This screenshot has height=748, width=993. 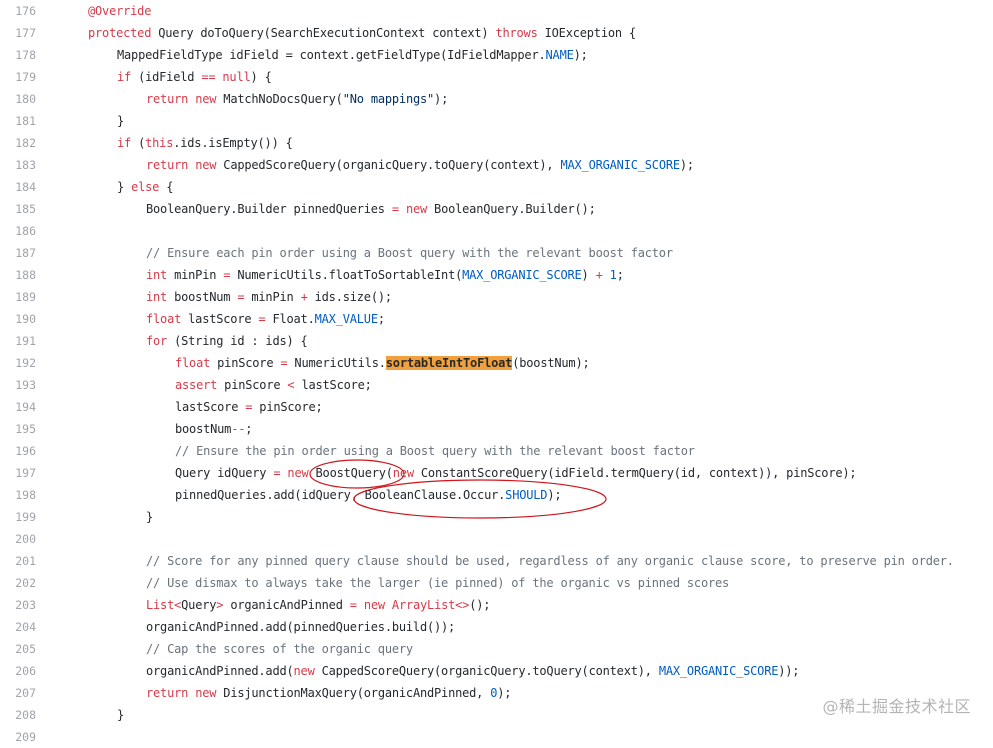 I want to click on code-text: int boostNum = minPin + ids.size();, so click(x=269, y=297).